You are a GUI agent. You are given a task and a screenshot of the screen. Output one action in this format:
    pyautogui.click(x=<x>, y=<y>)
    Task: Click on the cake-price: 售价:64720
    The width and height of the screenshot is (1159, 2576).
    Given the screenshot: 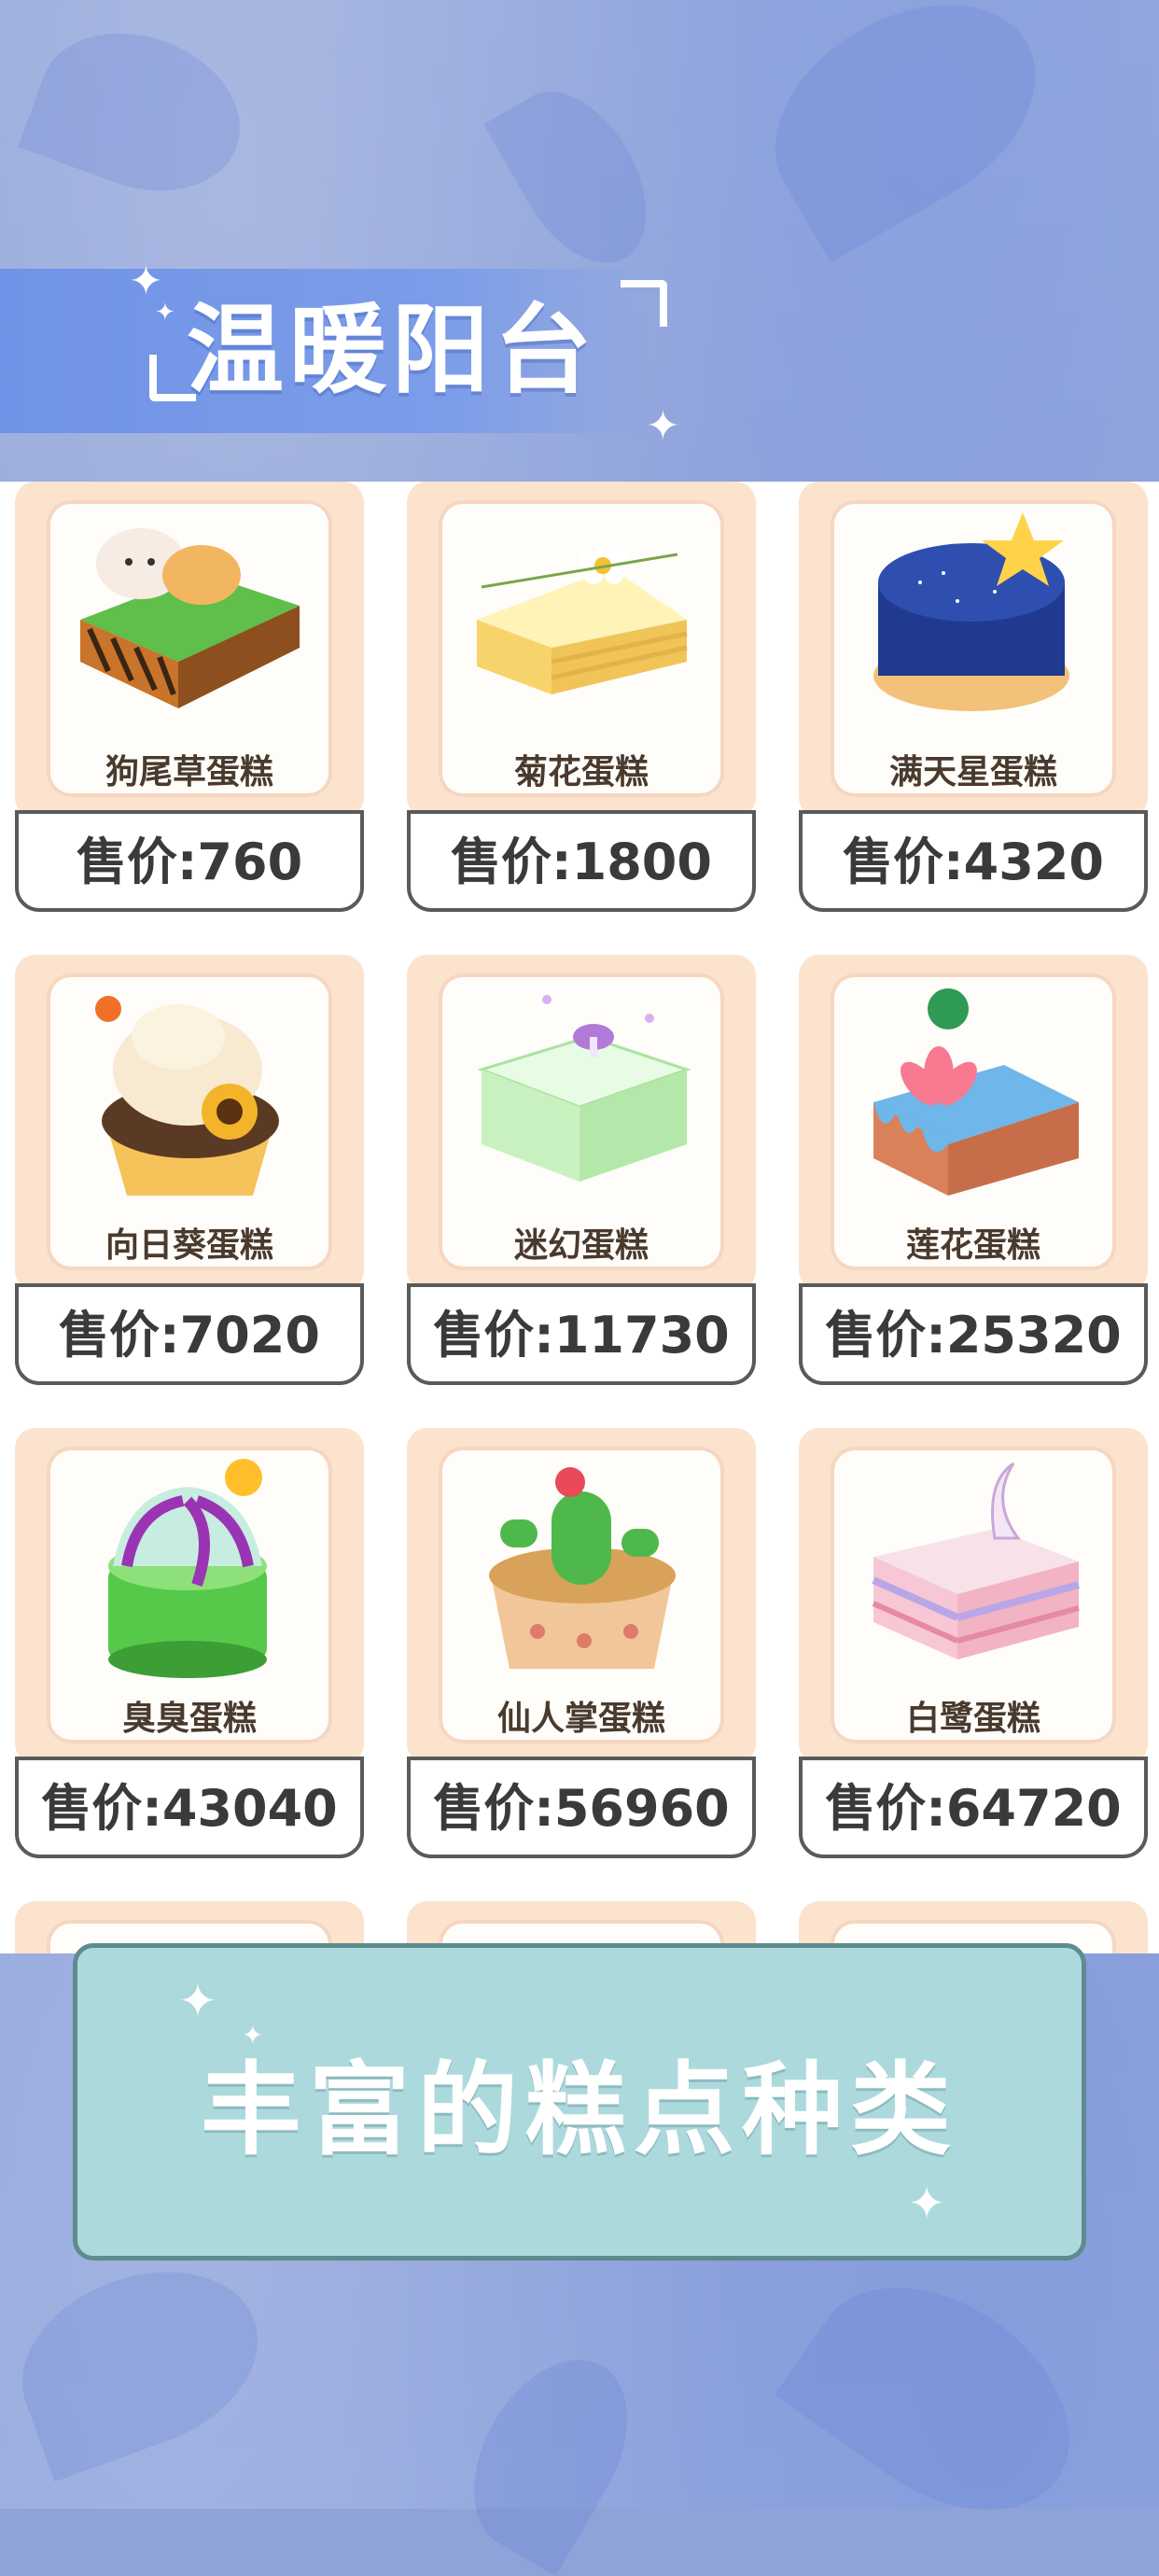 What is the action you would take?
    pyautogui.click(x=974, y=1807)
    